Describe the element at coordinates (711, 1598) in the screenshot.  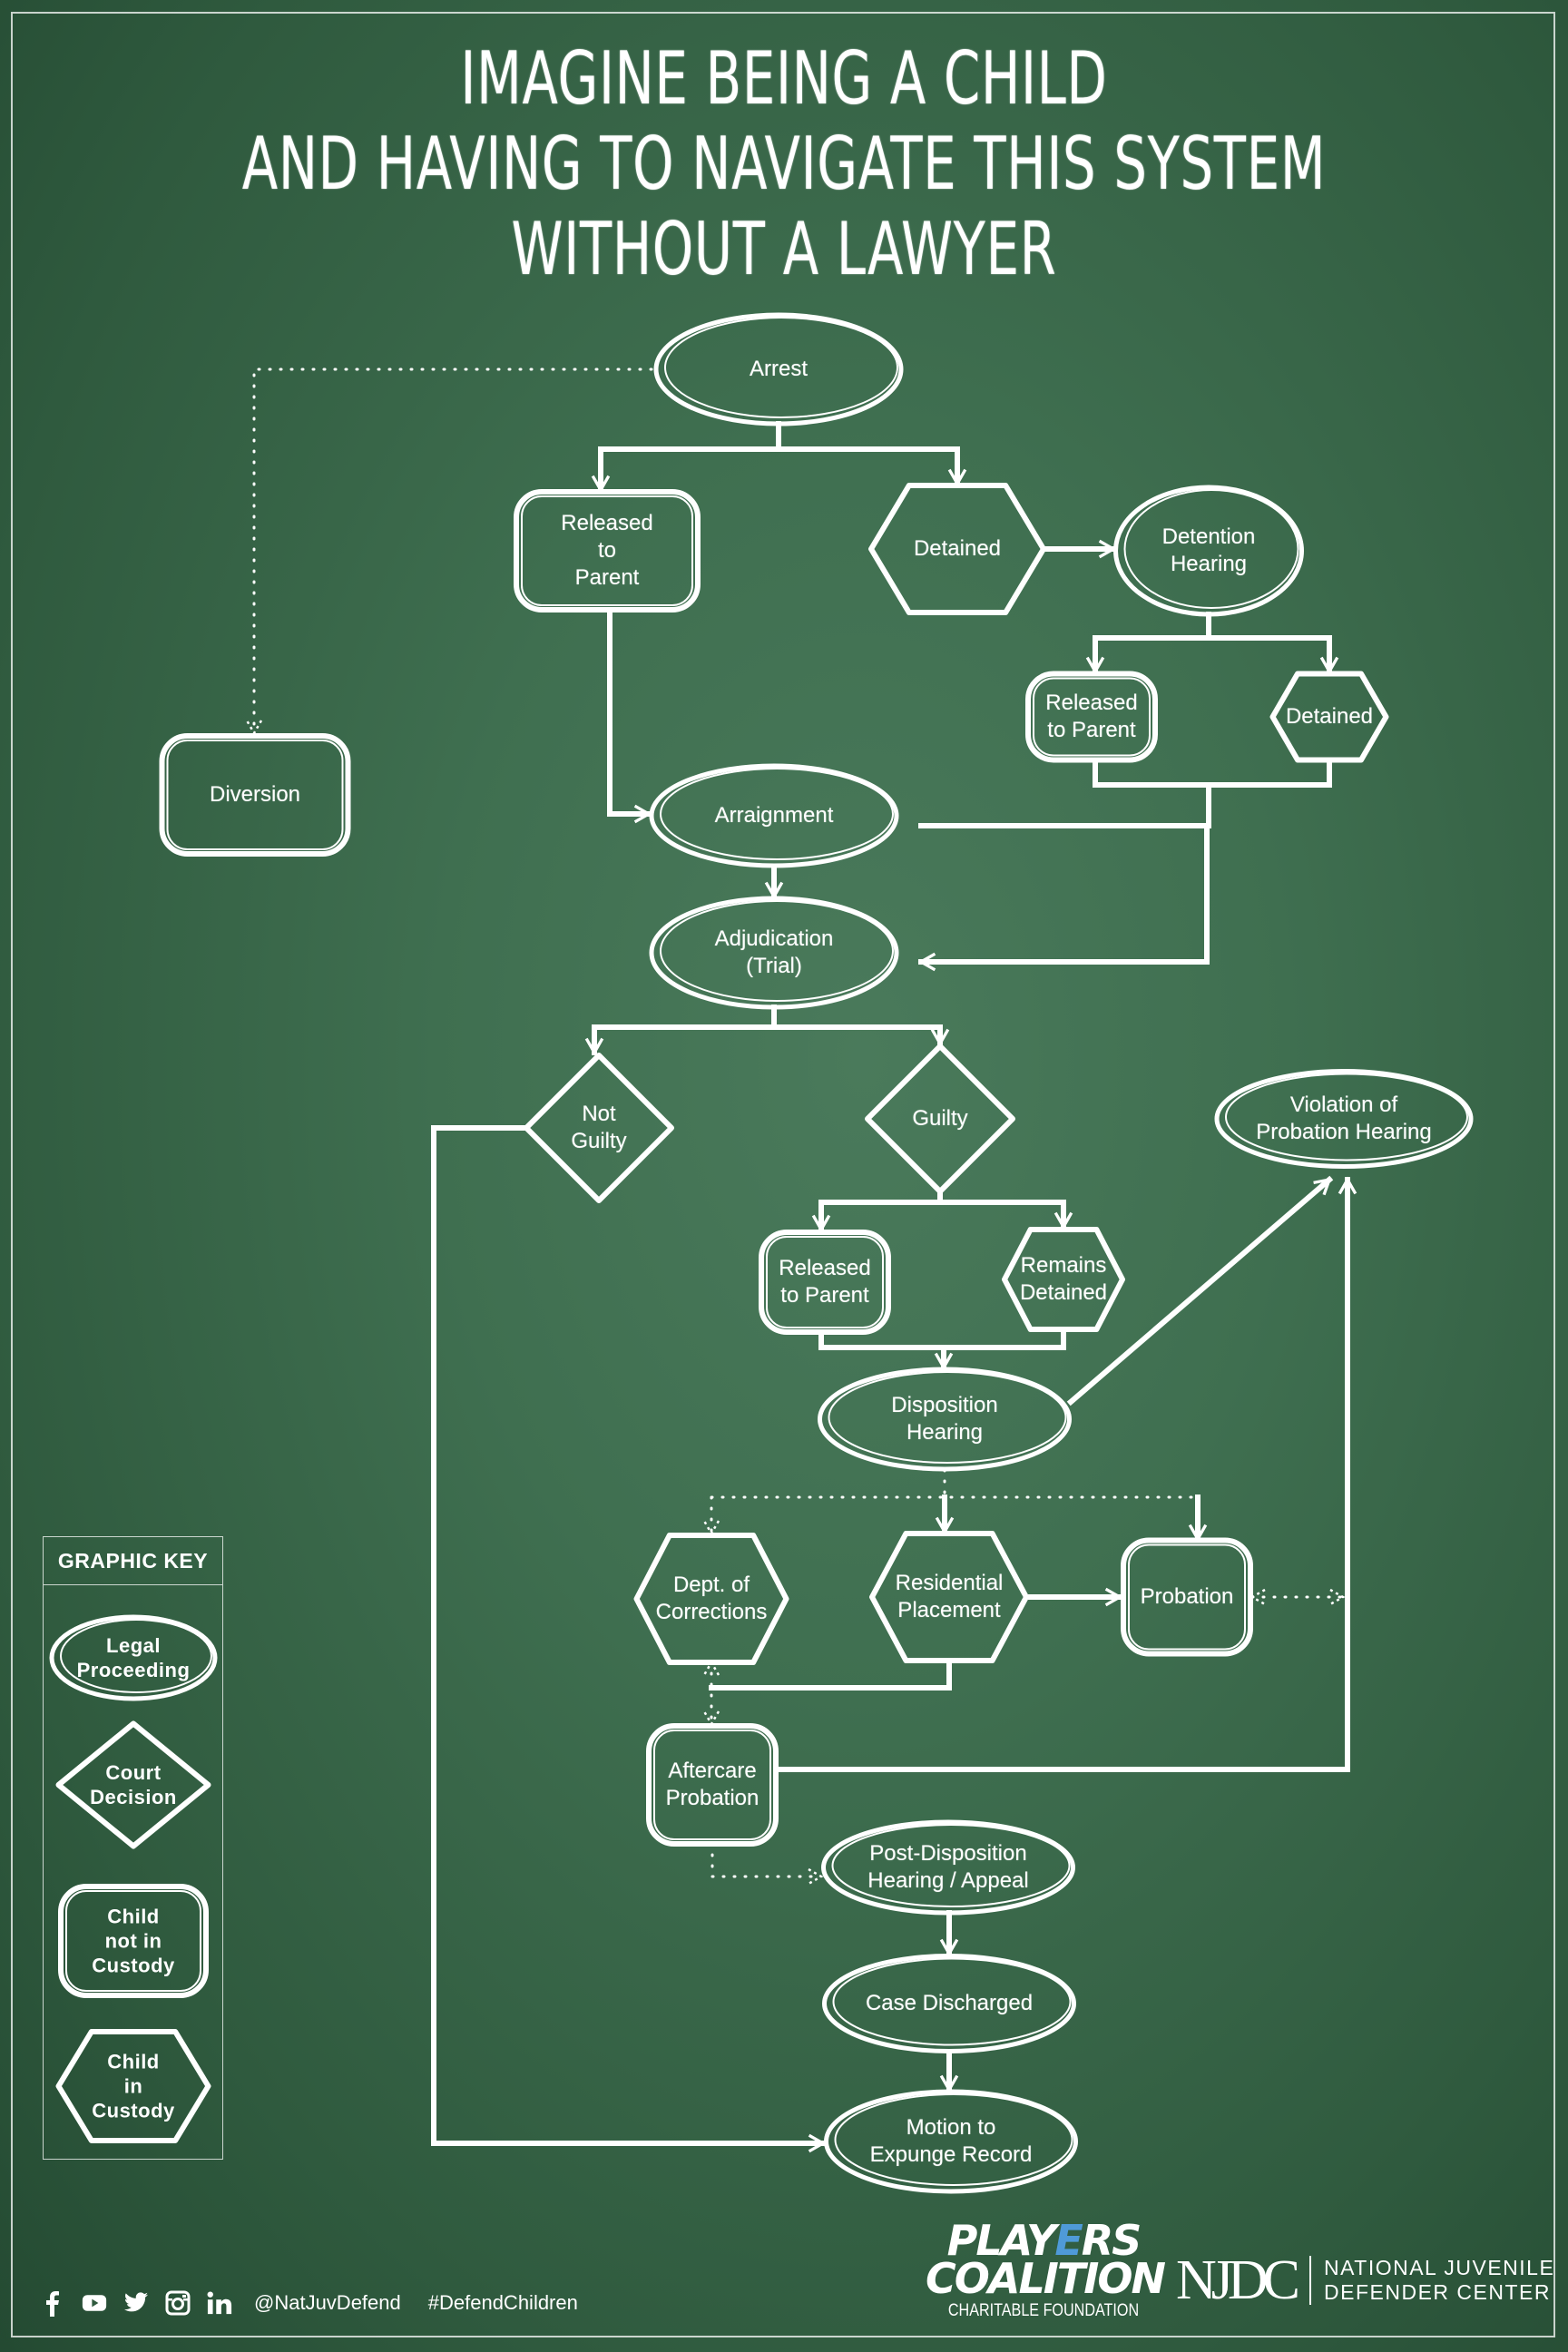
I see `node-label-dept-corrections: Dept. of Corrections` at that location.